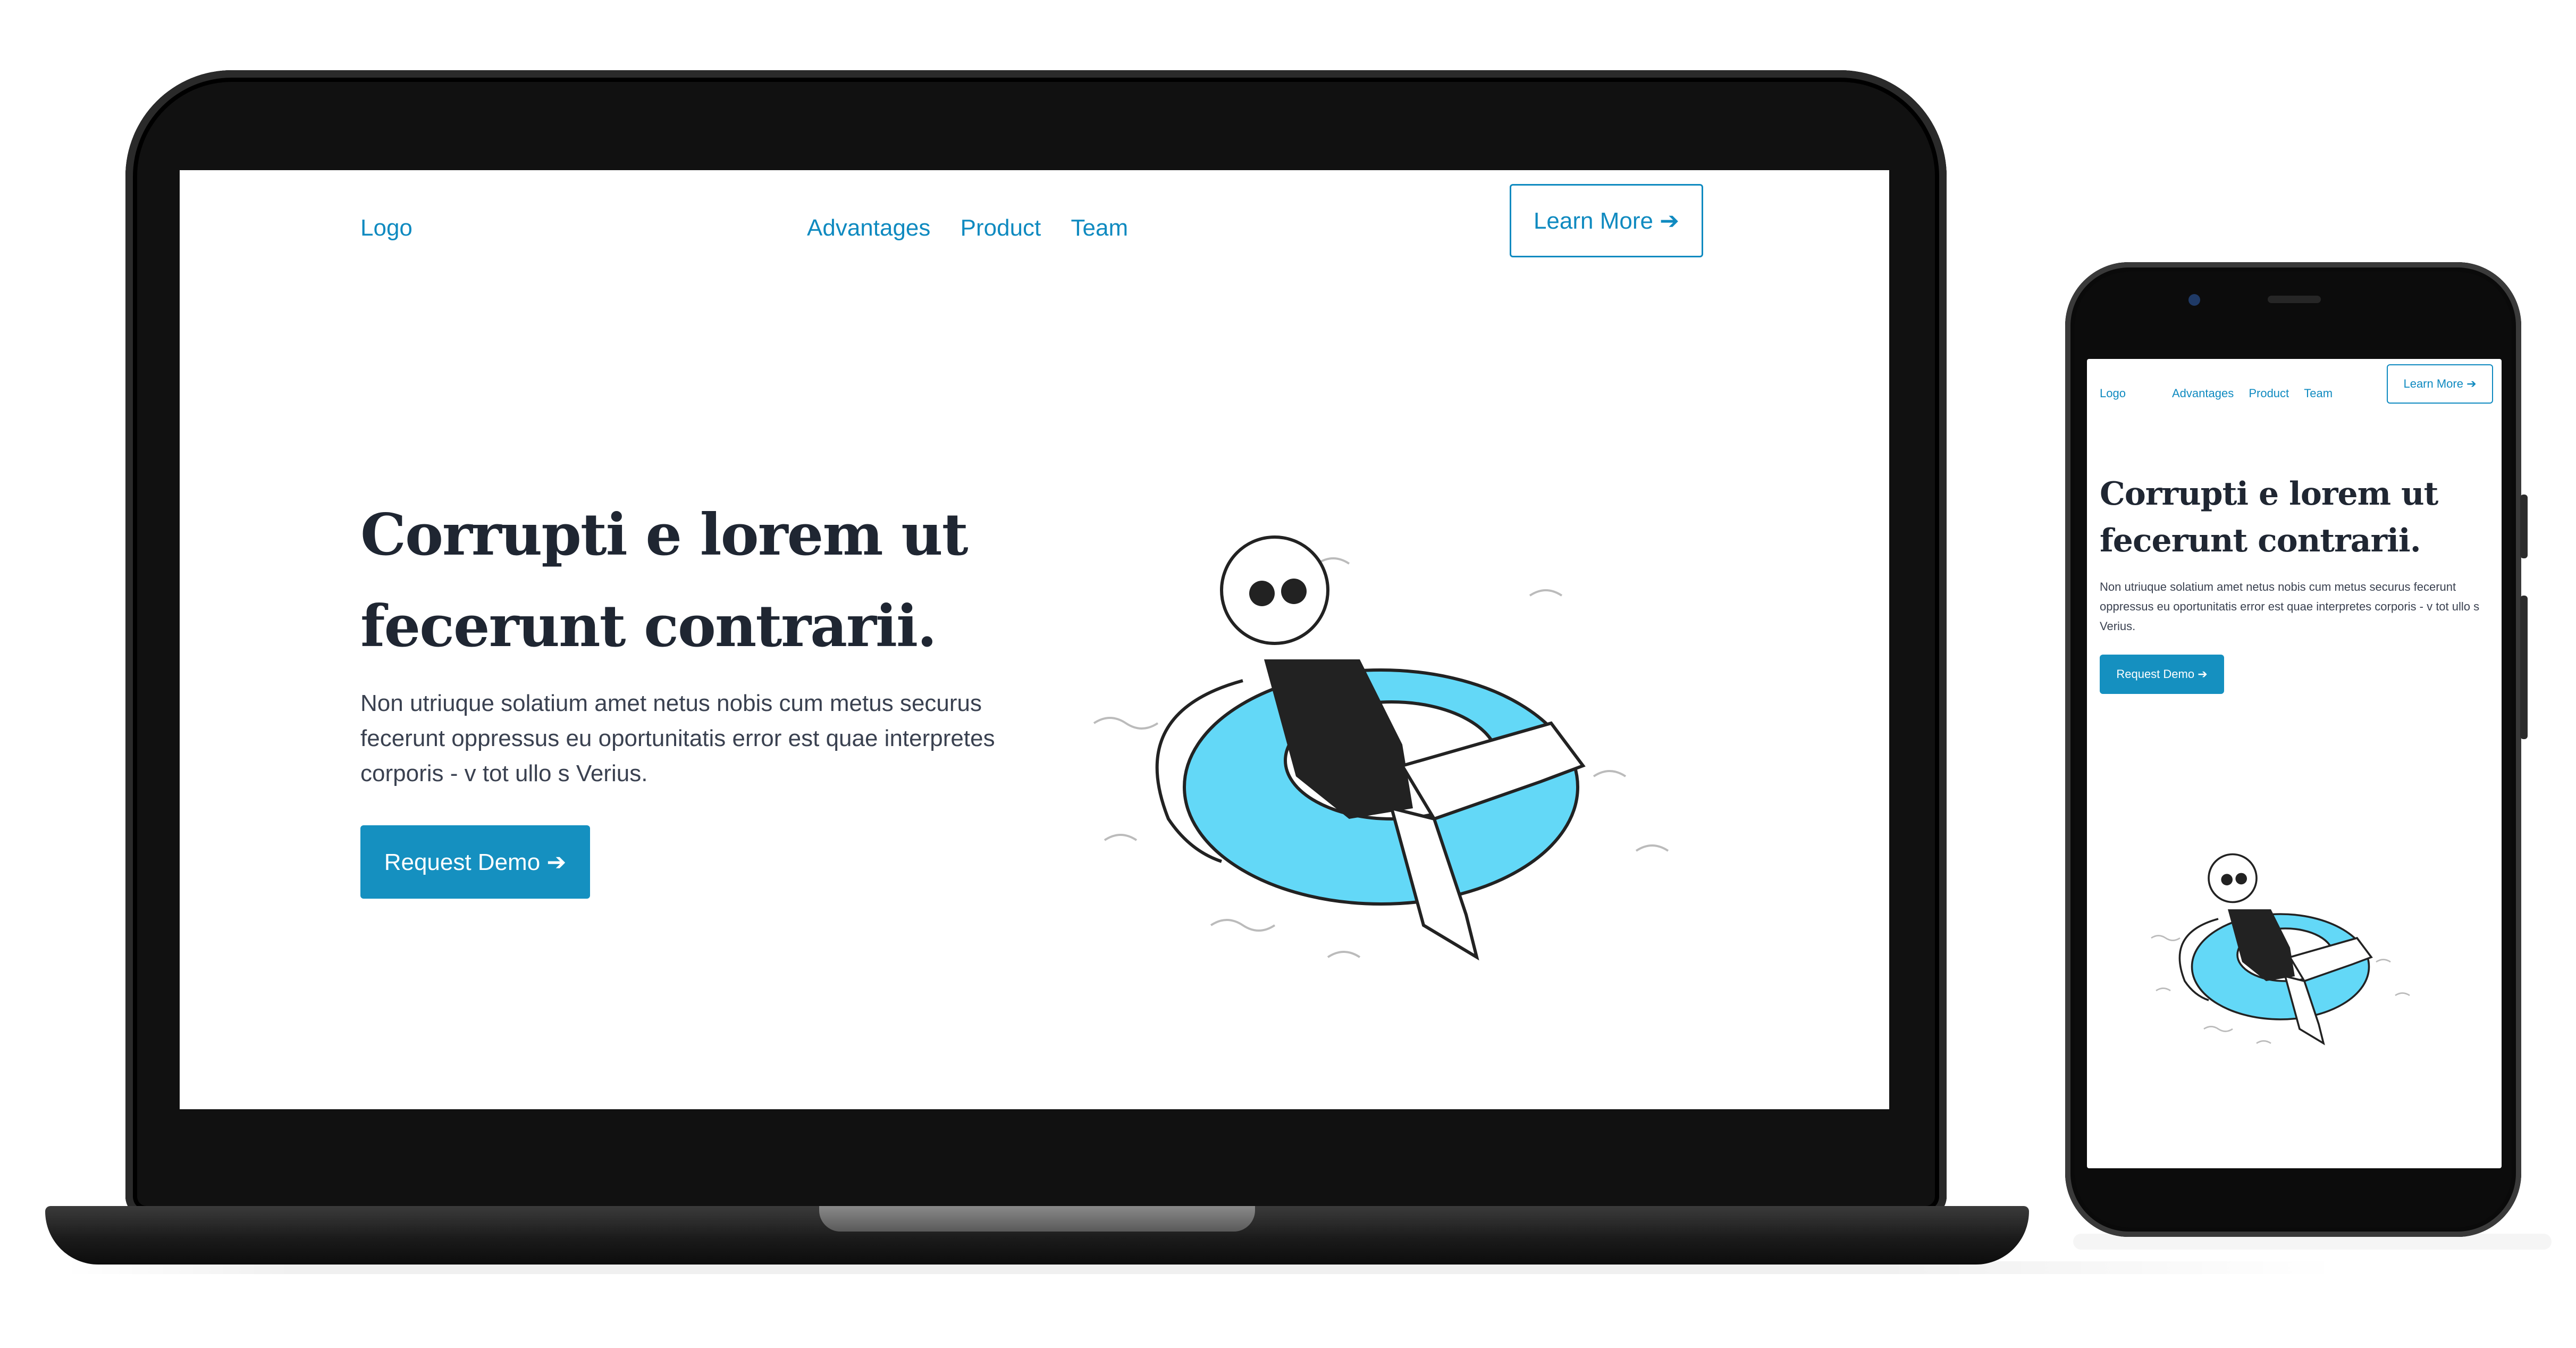  Describe the element at coordinates (2294, 299) in the screenshot. I see `phone-speaker` at that location.